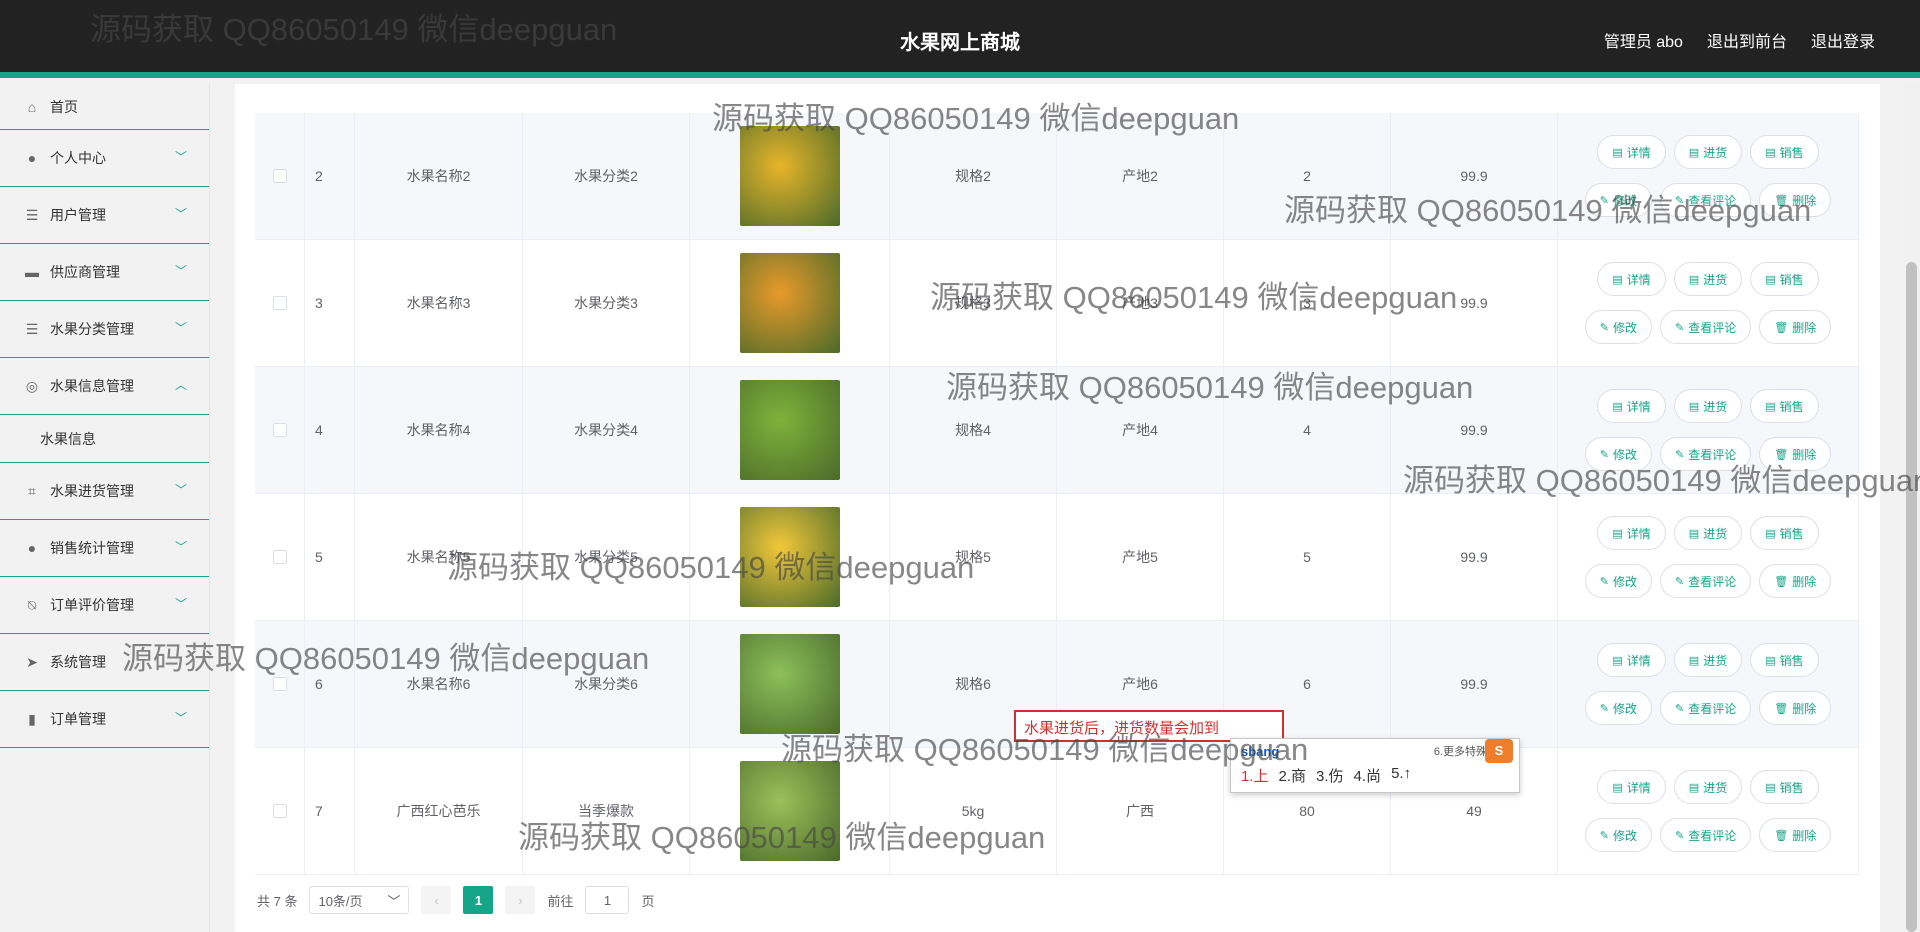  What do you see at coordinates (359, 900) in the screenshot?
I see `page-size-select: 10条/页 ﹀` at bounding box center [359, 900].